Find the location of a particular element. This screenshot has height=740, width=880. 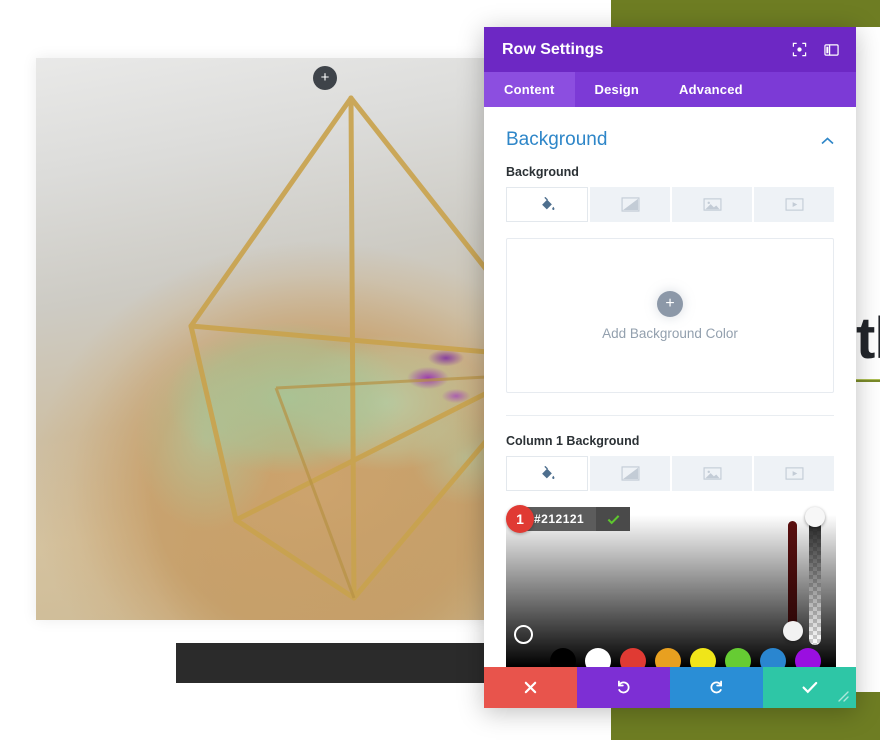

add-background-color-label: Add Background Color is located at coordinates (670, 333).